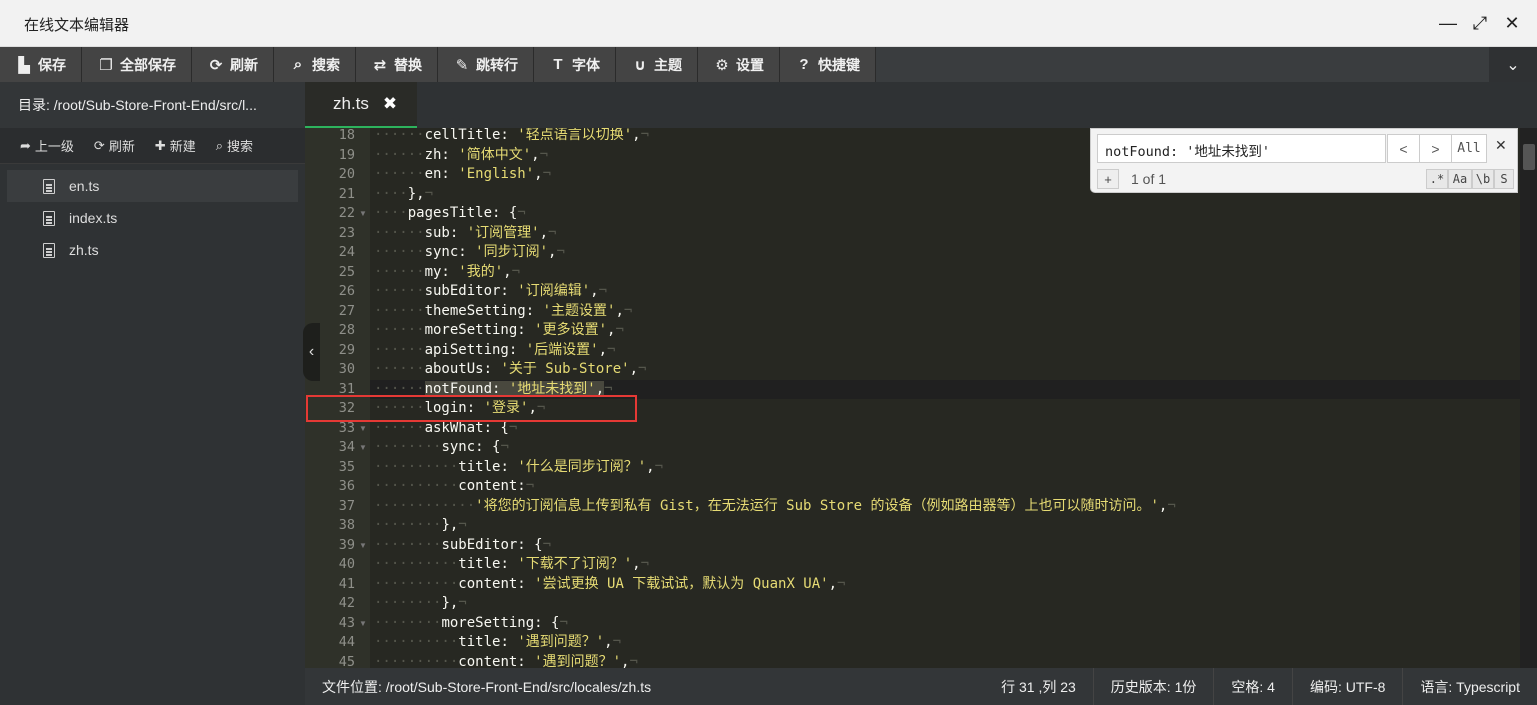  I want to click on line-number: 24, so click(346, 252).